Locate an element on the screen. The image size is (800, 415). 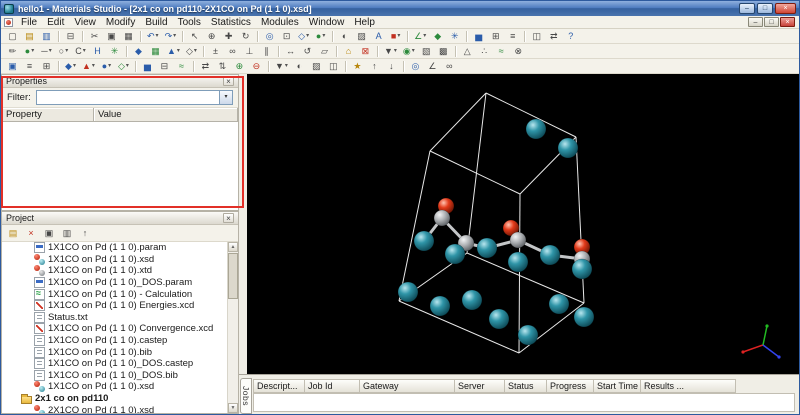
print-button: ⊟ is located at coordinates (70, 36).